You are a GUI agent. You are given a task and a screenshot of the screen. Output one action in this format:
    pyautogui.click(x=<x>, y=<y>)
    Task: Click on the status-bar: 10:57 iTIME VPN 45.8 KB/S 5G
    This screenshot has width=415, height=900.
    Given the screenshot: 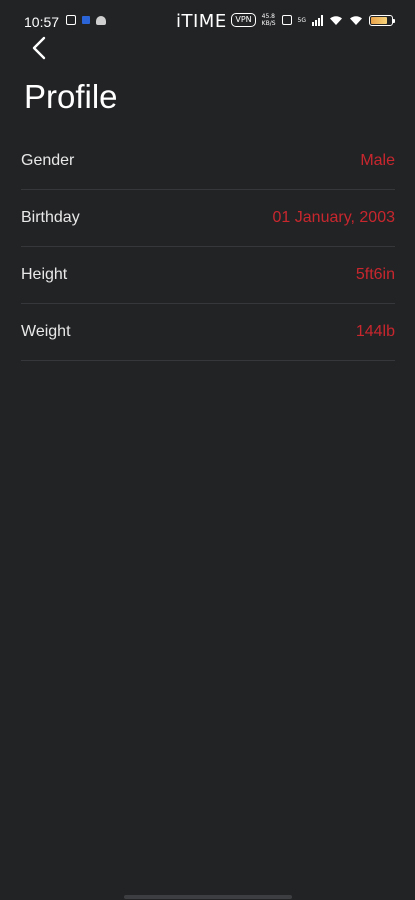 What is the action you would take?
    pyautogui.click(x=207, y=21)
    